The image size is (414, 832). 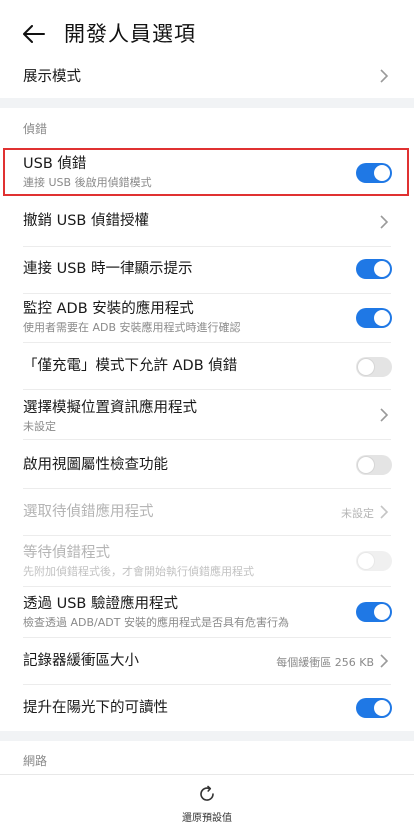 What do you see at coordinates (132, 327) in the screenshot?
I see `monitor-adb-desc: 使用者需要在 ADB 安裝應用程式時進行確認` at bounding box center [132, 327].